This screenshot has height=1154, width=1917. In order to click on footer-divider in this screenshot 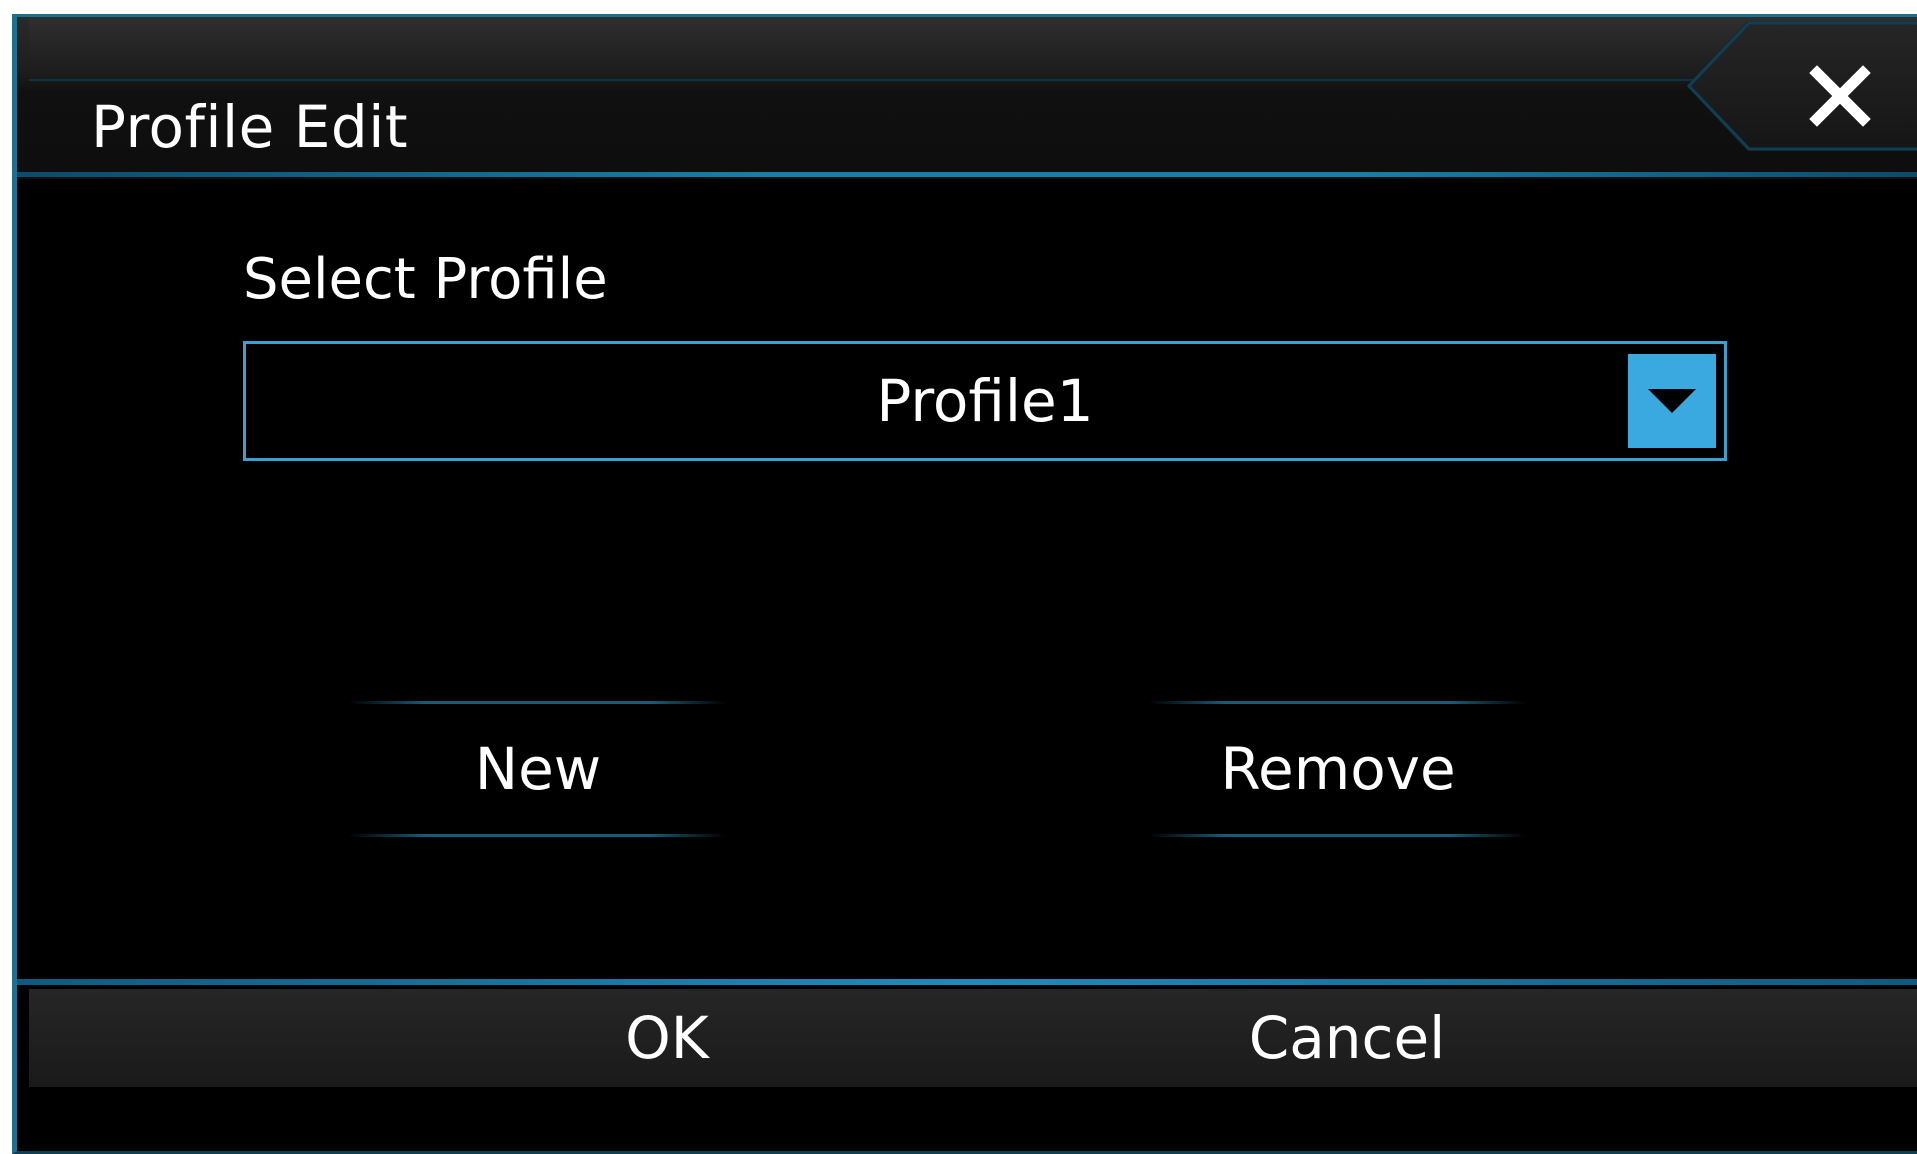, I will do `click(967, 982)`.